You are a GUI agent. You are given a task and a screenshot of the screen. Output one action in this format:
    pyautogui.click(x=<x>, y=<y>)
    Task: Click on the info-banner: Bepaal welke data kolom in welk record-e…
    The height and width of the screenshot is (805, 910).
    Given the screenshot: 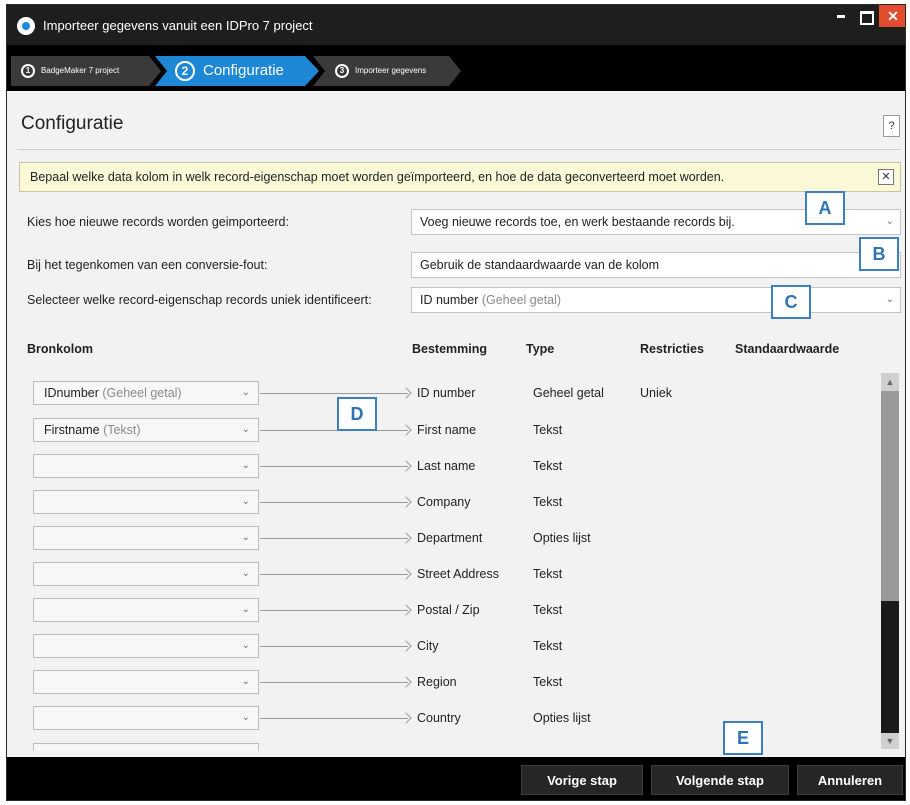 What is the action you would take?
    pyautogui.click(x=460, y=177)
    